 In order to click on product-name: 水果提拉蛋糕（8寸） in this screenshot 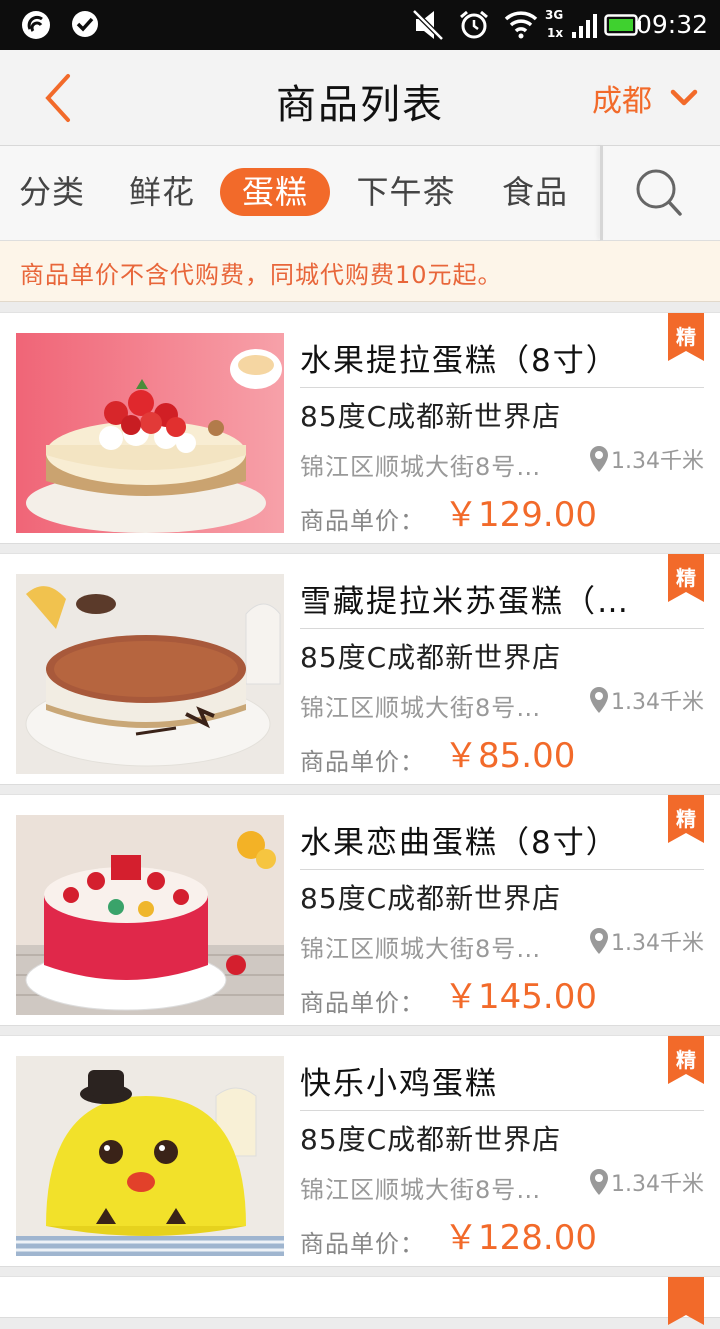, I will do `click(459, 361)`.